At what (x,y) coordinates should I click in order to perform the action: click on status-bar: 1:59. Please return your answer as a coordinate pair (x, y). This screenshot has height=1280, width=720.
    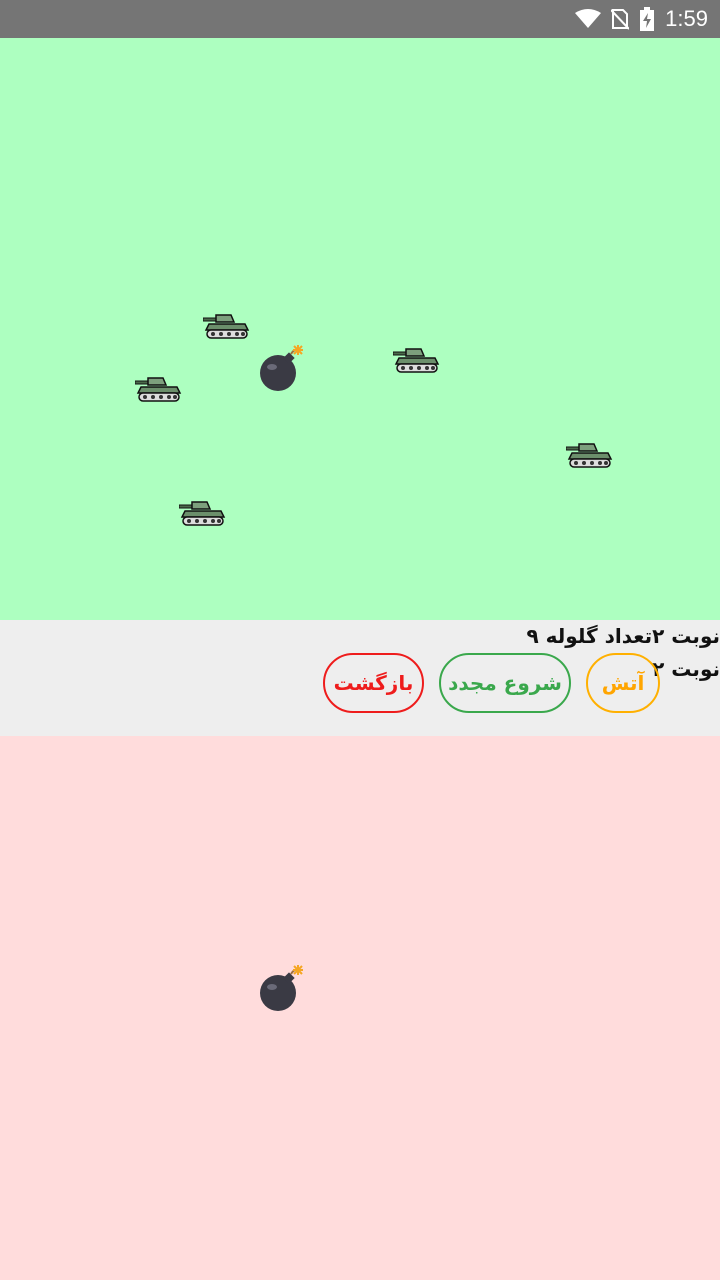
    Looking at the image, I should click on (360, 19).